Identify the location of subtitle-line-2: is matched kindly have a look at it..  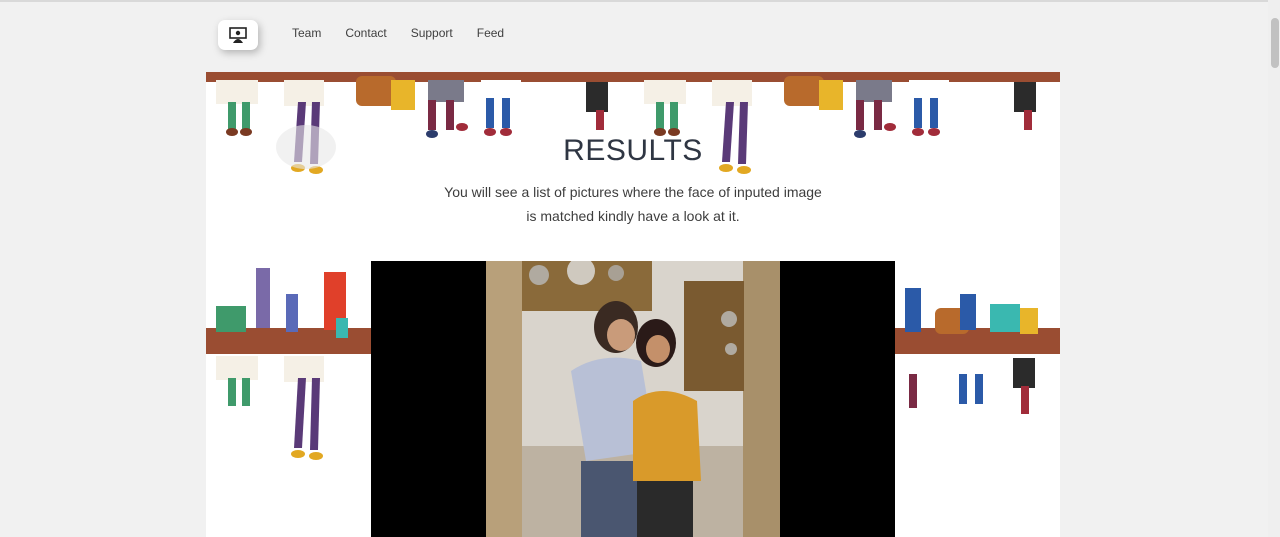
(633, 216).